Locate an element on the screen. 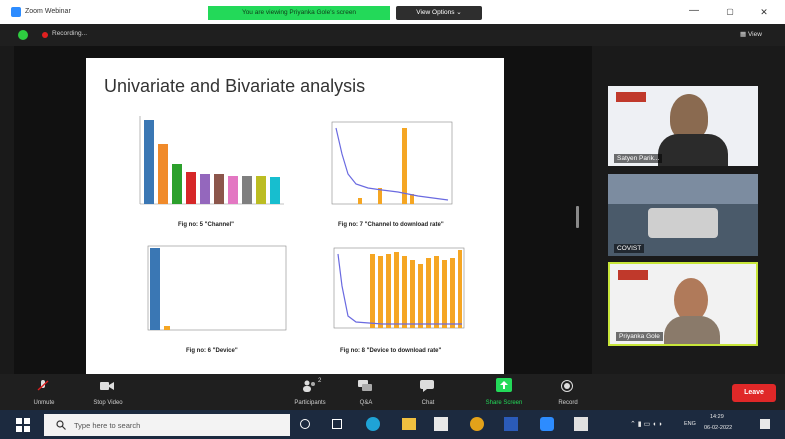 This screenshot has height=439, width=785. window-title: Zoom Webinar is located at coordinates (48, 11).